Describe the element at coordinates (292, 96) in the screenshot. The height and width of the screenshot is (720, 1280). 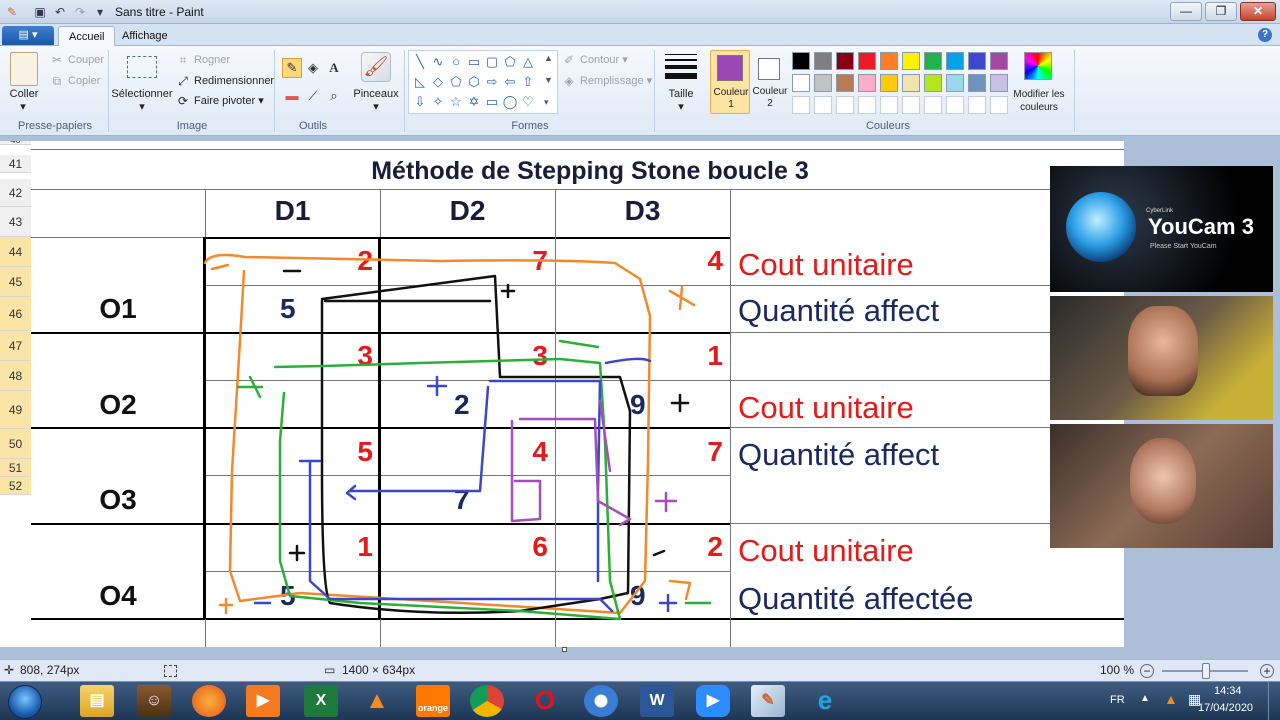
I see `eraser-tool-icon: ▬` at that location.